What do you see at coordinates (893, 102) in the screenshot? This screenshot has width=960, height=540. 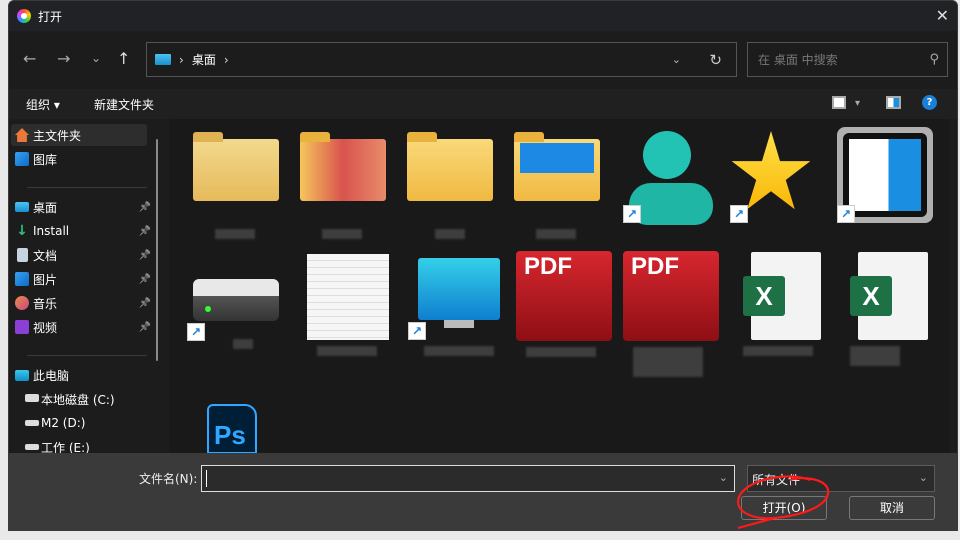 I see `preview-pane-icon` at bounding box center [893, 102].